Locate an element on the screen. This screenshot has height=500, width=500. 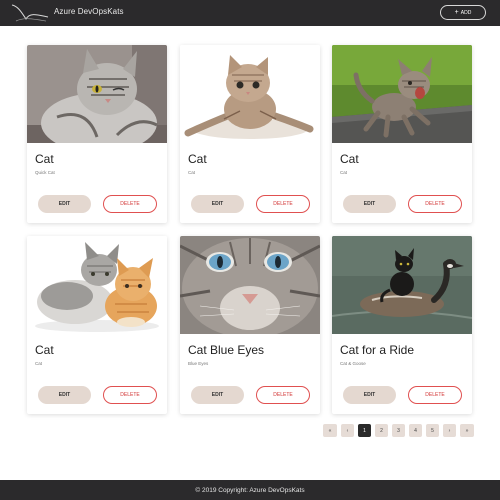
footer: © 2019 Copyright: Azure DevOpsKats is located at coordinates (250, 490).